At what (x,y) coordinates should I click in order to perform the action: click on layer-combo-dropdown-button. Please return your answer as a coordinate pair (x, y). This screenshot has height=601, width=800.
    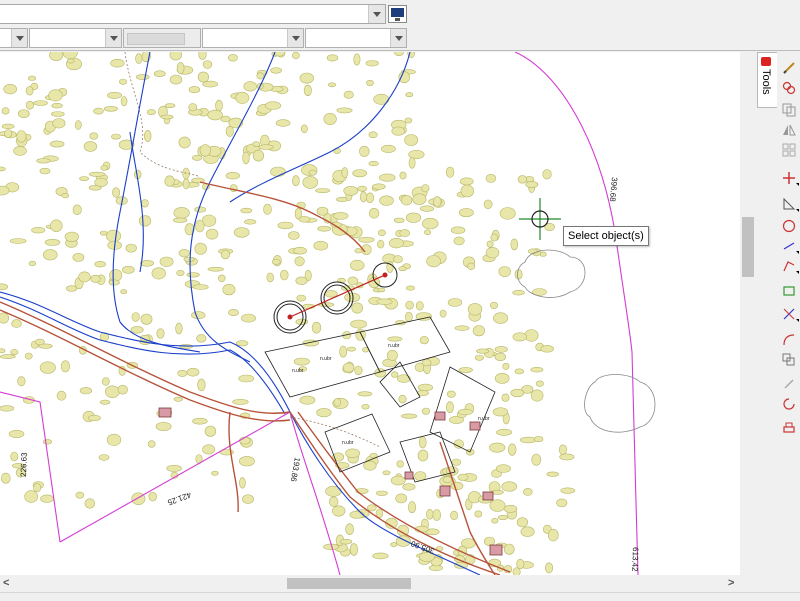
    Looking at the image, I should click on (376, 14).